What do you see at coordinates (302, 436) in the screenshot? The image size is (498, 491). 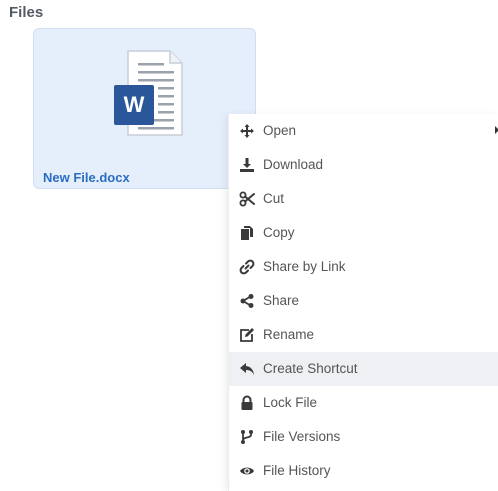 I see `menu-item-label: File Versions` at bounding box center [302, 436].